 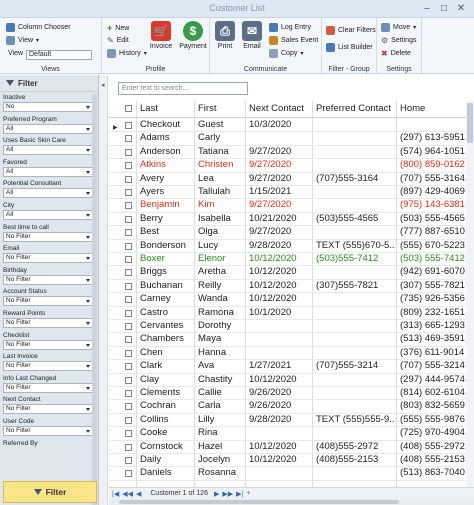 What do you see at coordinates (138, 494) in the screenshot?
I see `prev-record-icon: ◀` at bounding box center [138, 494].